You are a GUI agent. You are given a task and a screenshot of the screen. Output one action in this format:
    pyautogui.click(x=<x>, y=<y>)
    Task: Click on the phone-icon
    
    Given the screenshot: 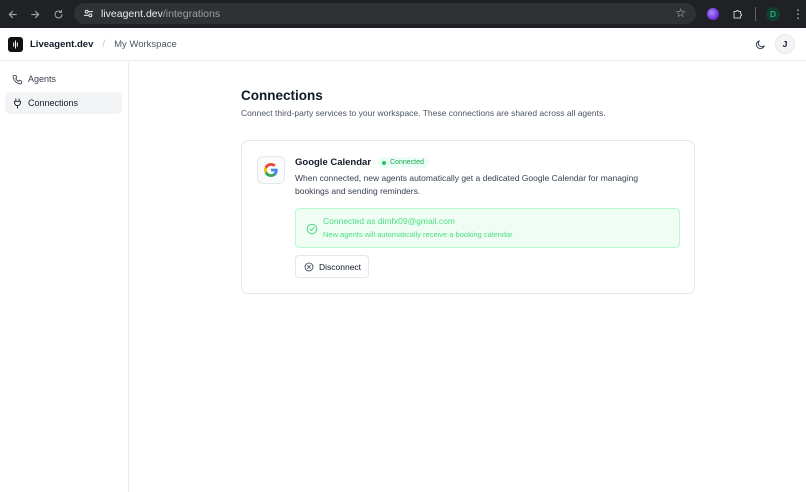 What is the action you would take?
    pyautogui.click(x=17, y=79)
    